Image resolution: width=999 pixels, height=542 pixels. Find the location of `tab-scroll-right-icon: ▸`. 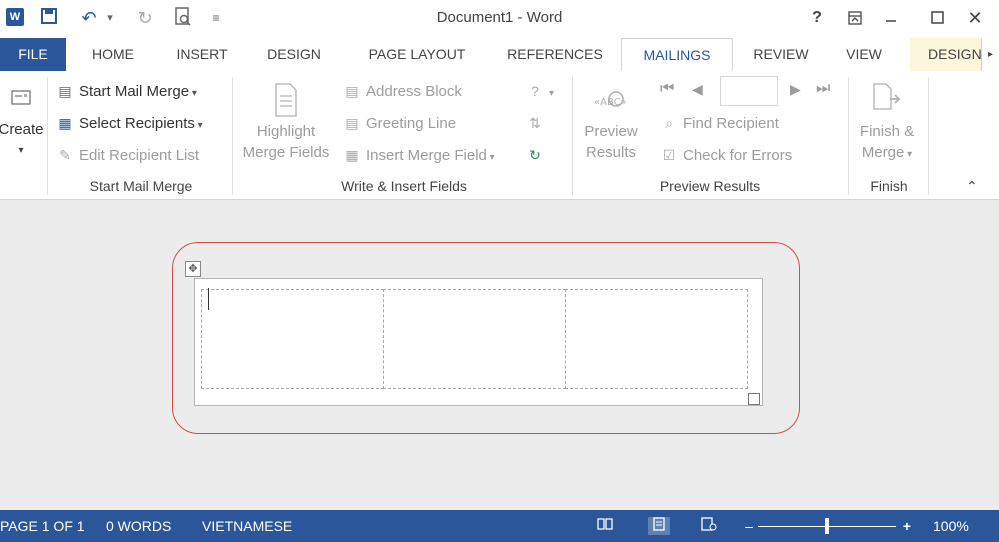

tab-scroll-right-icon: ▸ is located at coordinates (990, 54).